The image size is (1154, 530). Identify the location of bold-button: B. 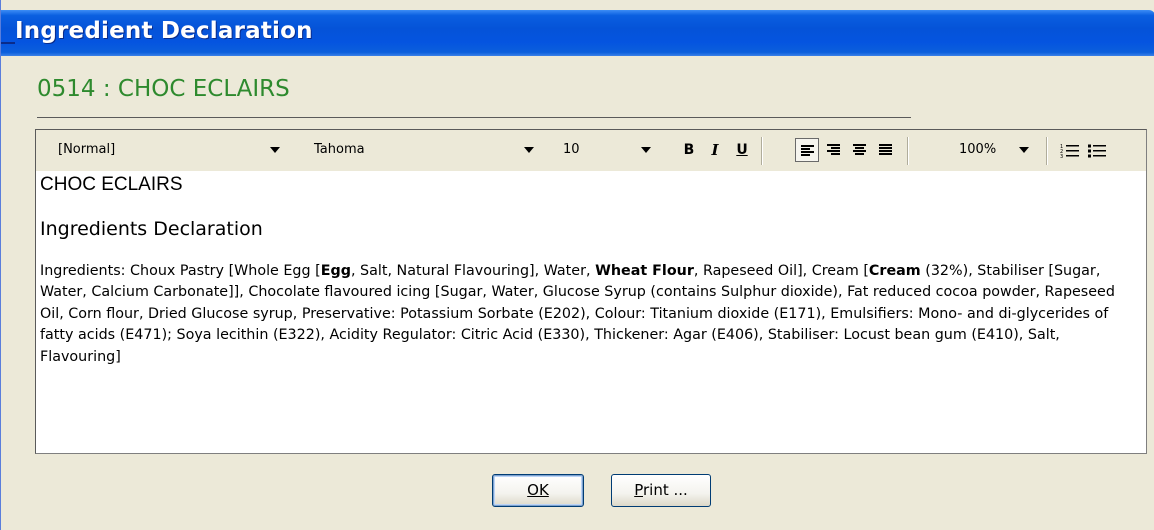
(689, 150).